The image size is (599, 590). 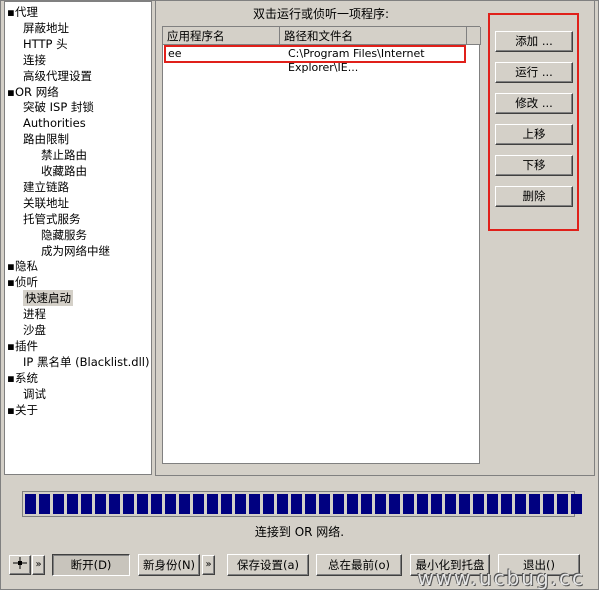 I want to click on tree-item-label: 屏蔽地址, so click(x=46, y=27).